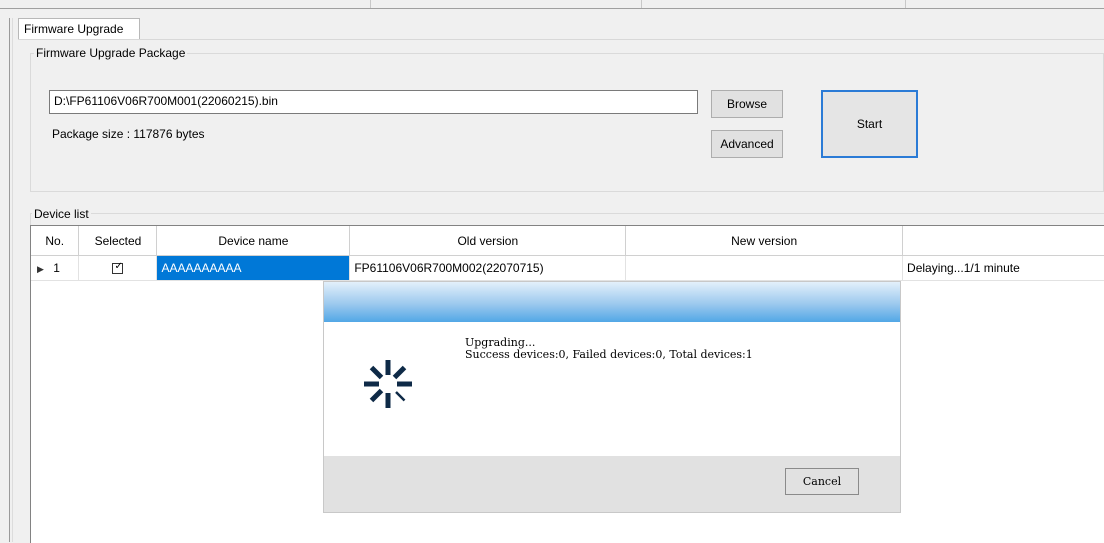 The image size is (1104, 543). I want to click on package-size-text: Package size : 117876 bytes, so click(128, 134).